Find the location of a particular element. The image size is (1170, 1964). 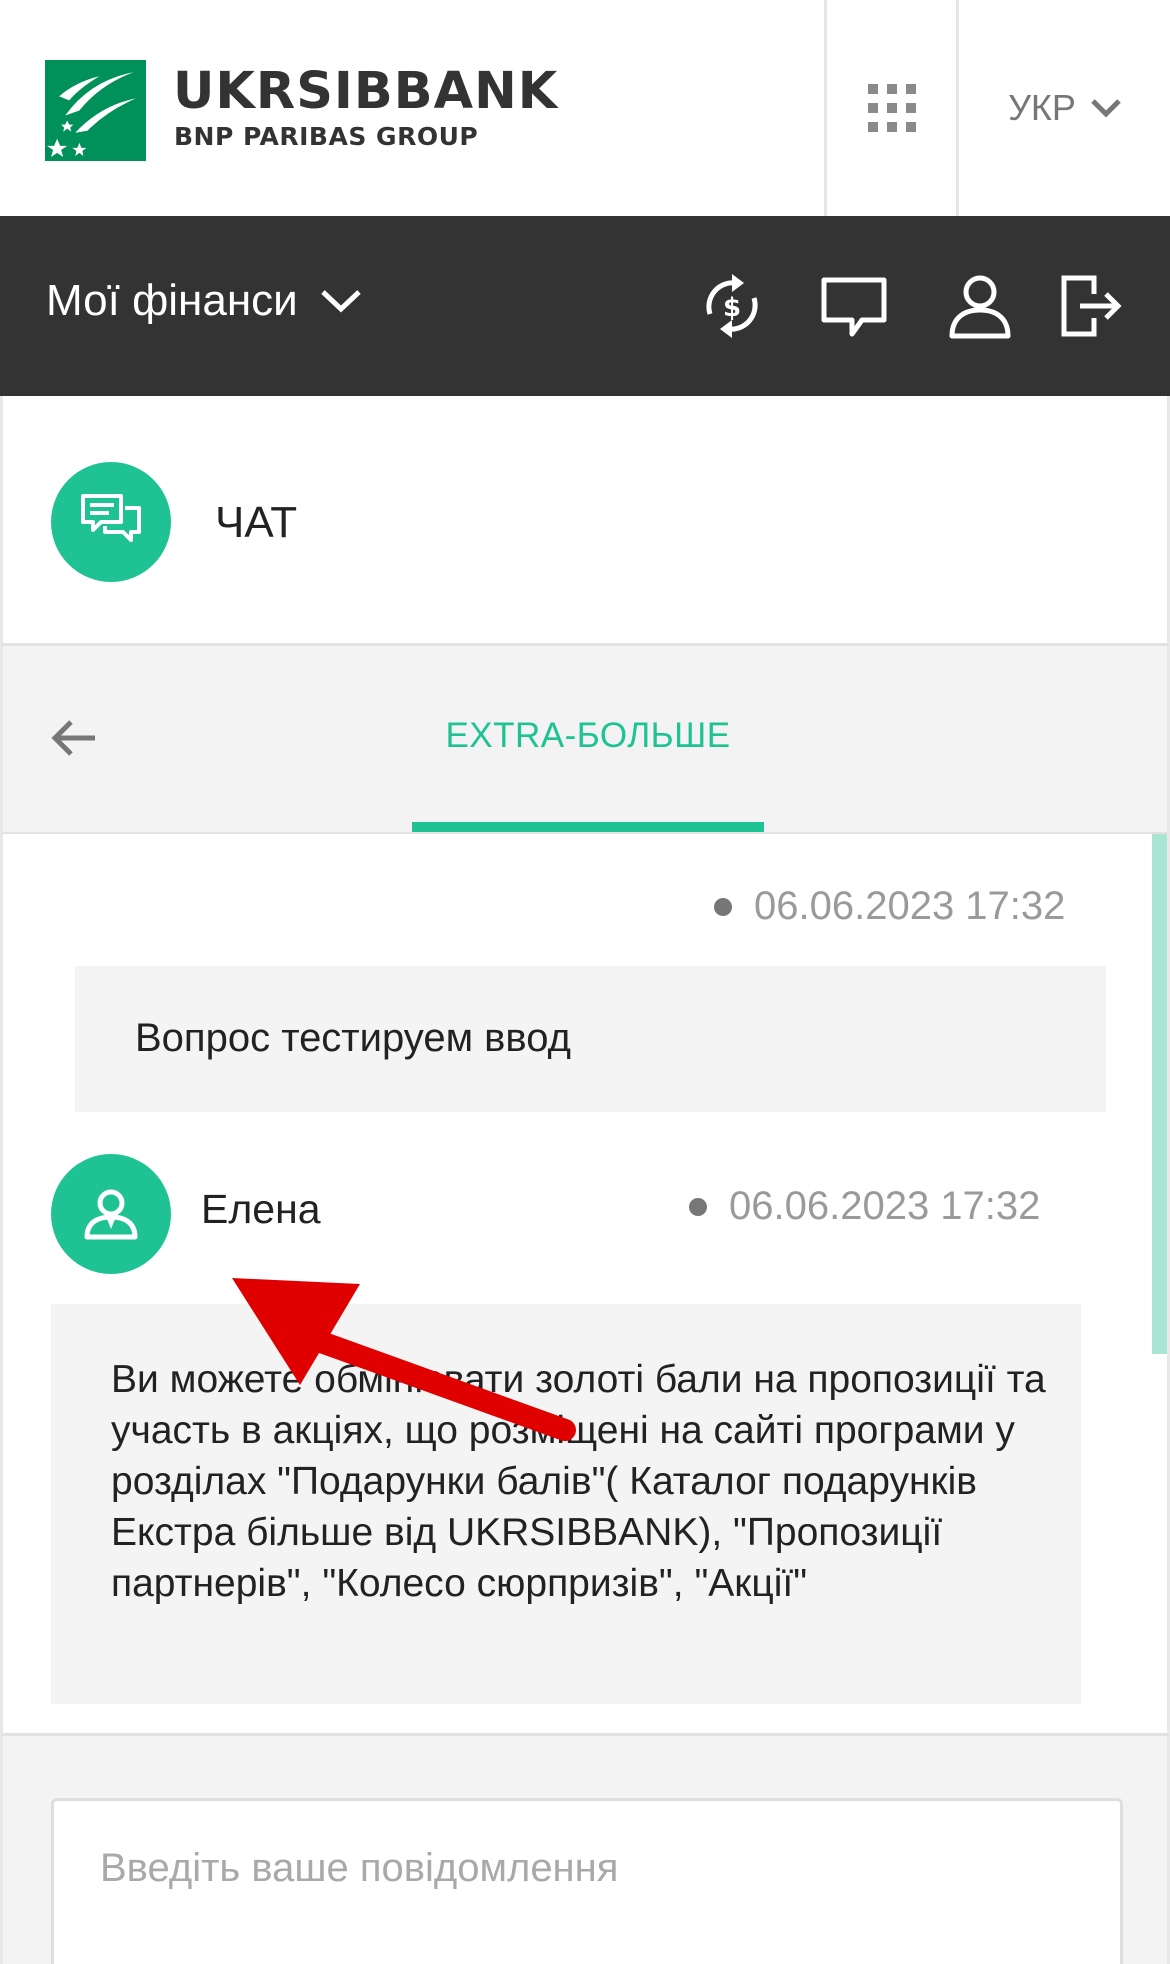

brand-name: UKRSIBBANK is located at coordinates (366, 91).